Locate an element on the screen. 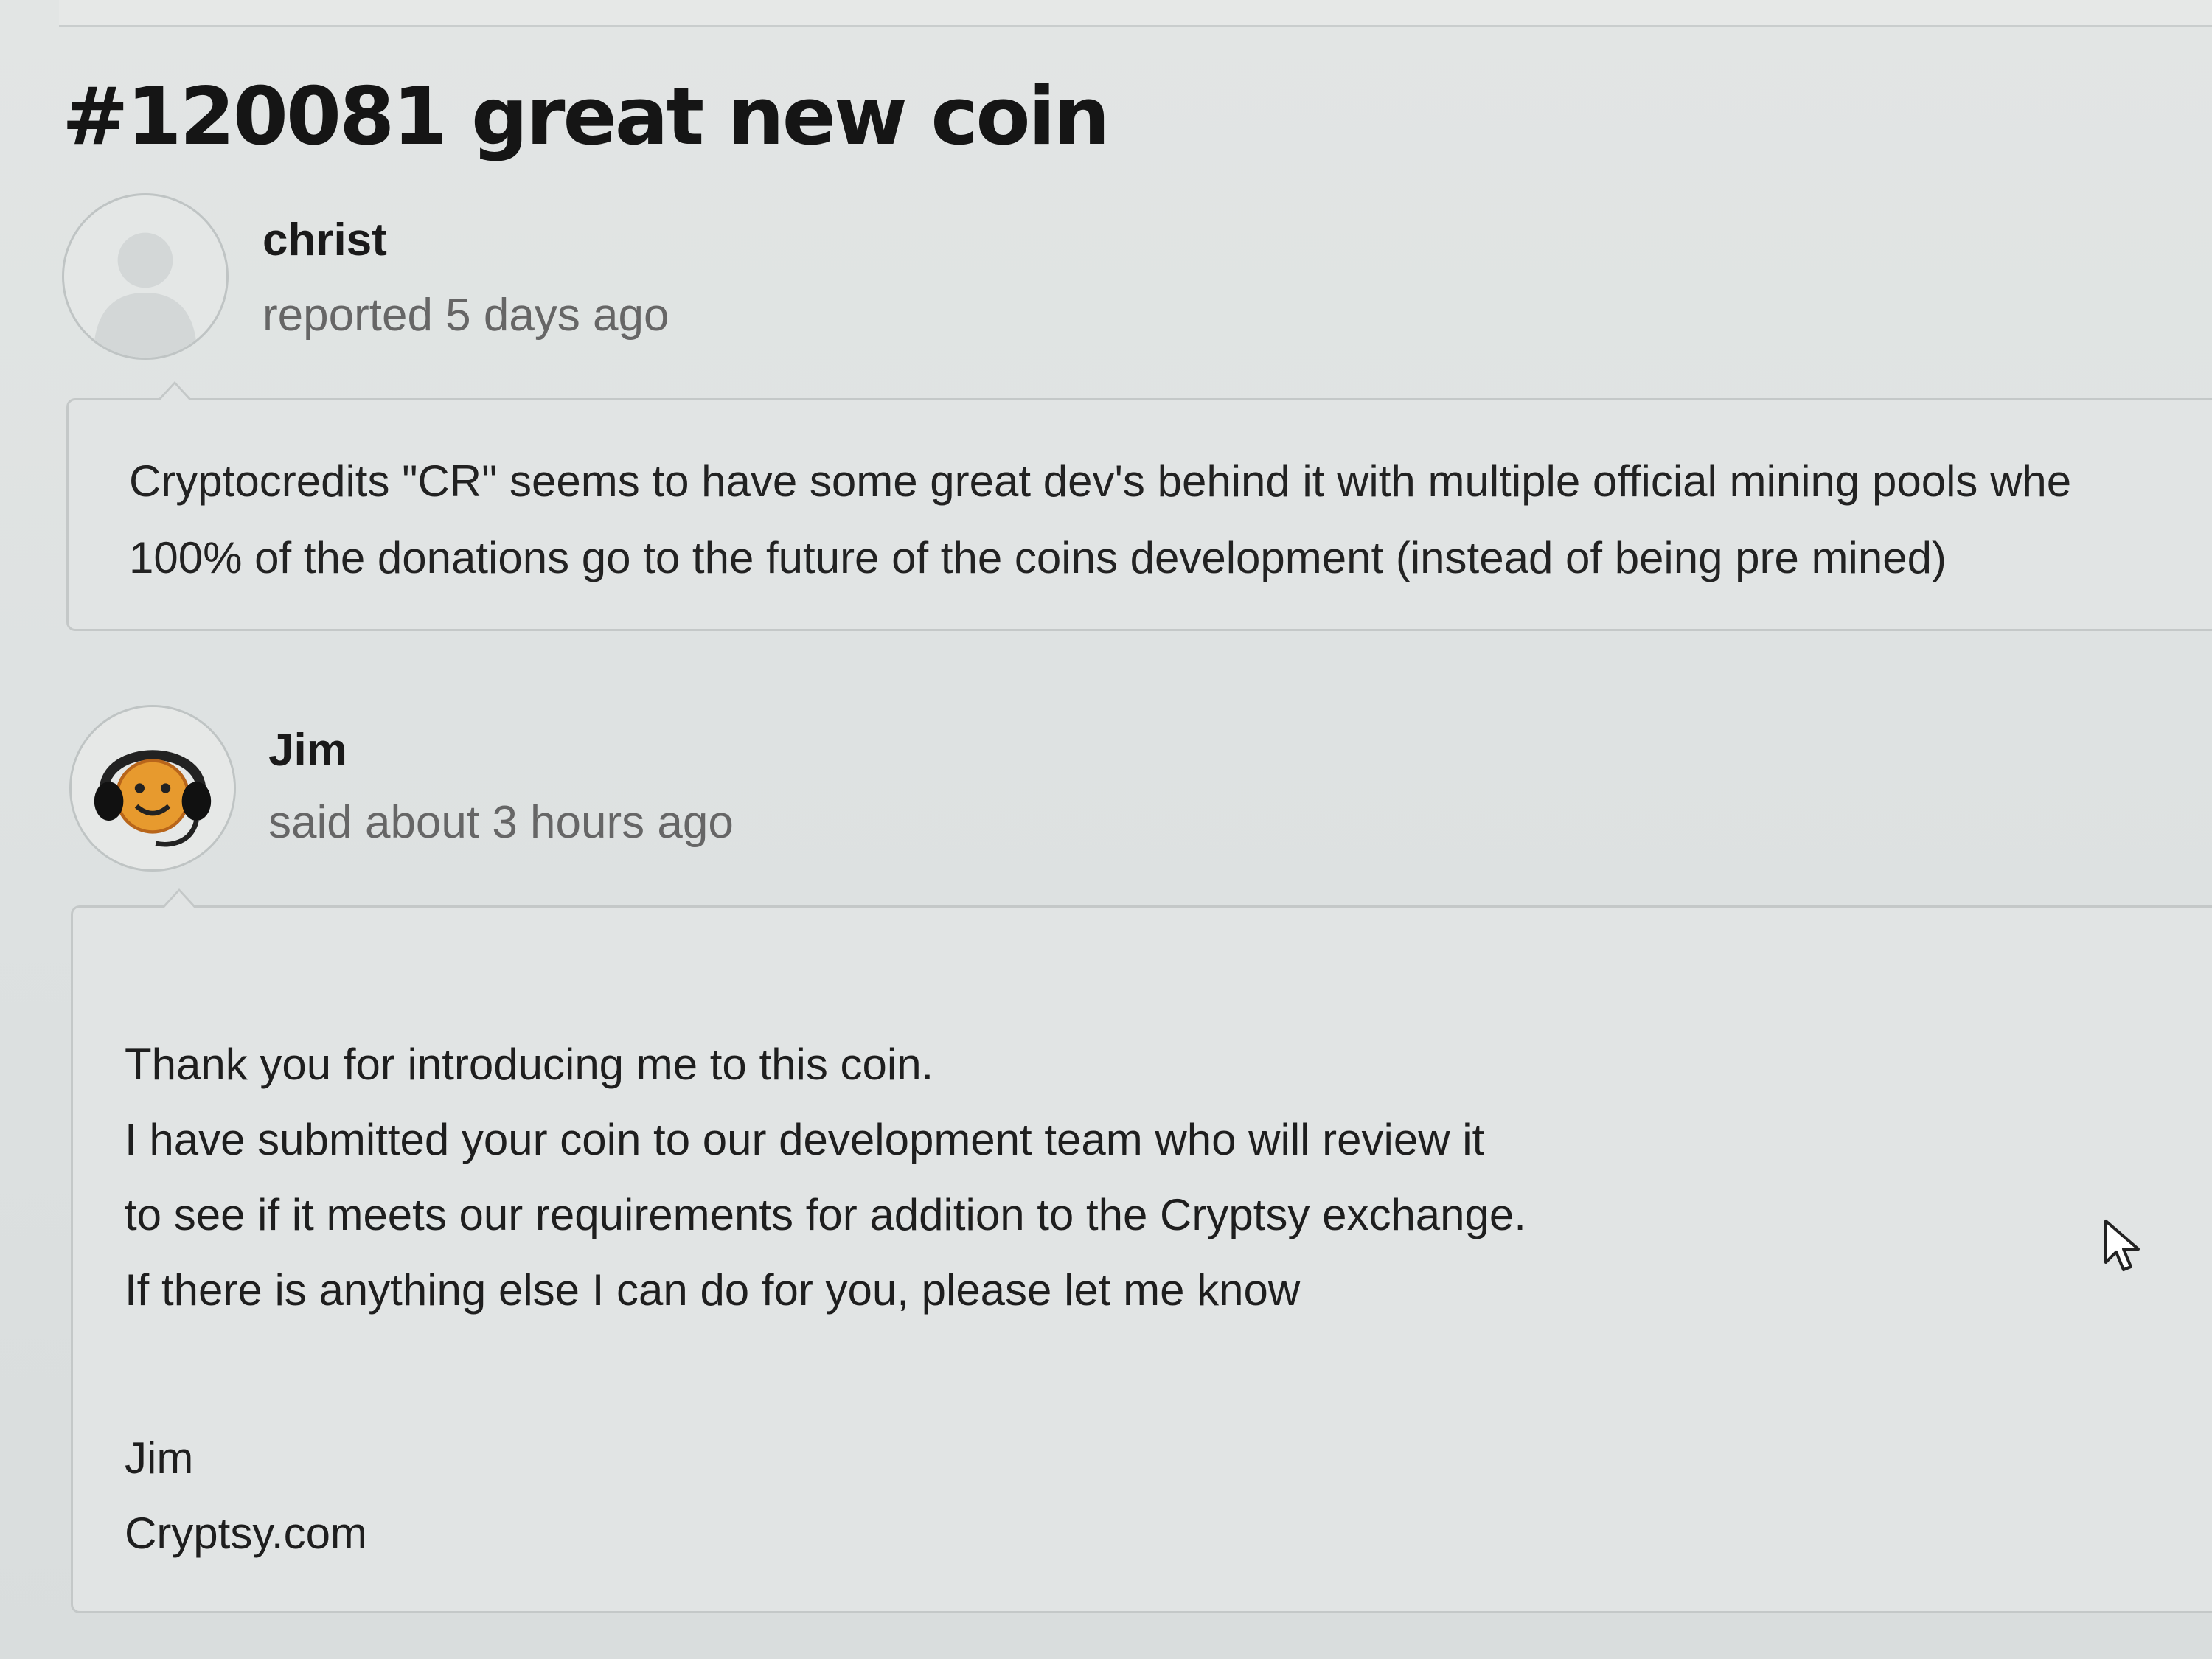 Image resolution: width=2212 pixels, height=1659 pixels. default-user-avatar-icon is located at coordinates (145, 276).